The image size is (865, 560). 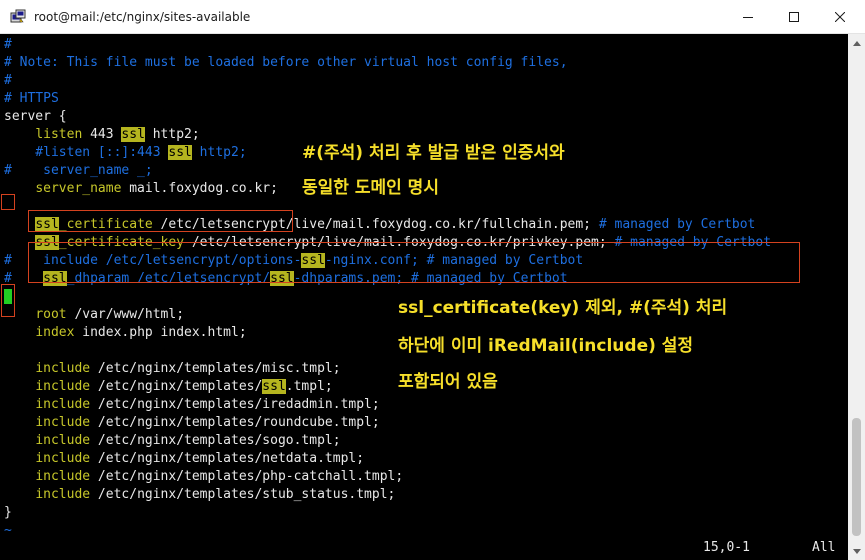 I want to click on code-token: root, so click(x=51, y=314).